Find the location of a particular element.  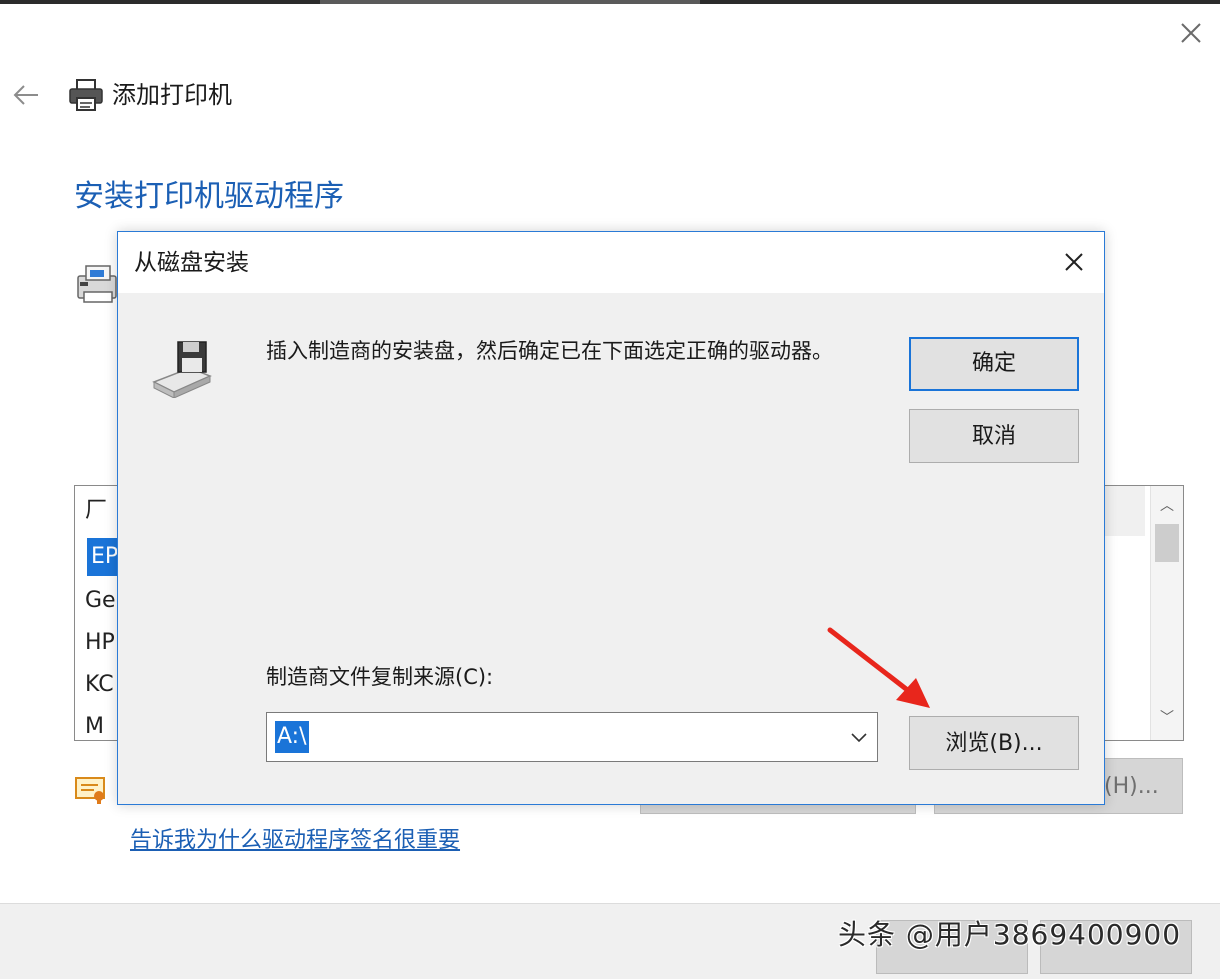

screen-top-edge is located at coordinates (610, 2).